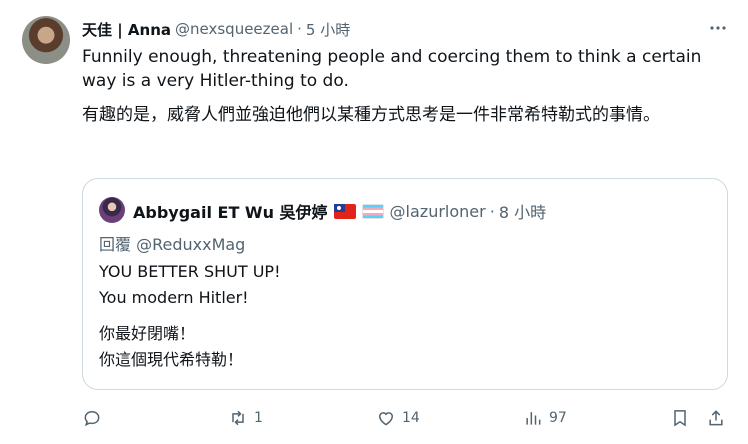 Image resolution: width=748 pixels, height=444 pixels. What do you see at coordinates (558, 418) in the screenshot?
I see `views-count: 97` at bounding box center [558, 418].